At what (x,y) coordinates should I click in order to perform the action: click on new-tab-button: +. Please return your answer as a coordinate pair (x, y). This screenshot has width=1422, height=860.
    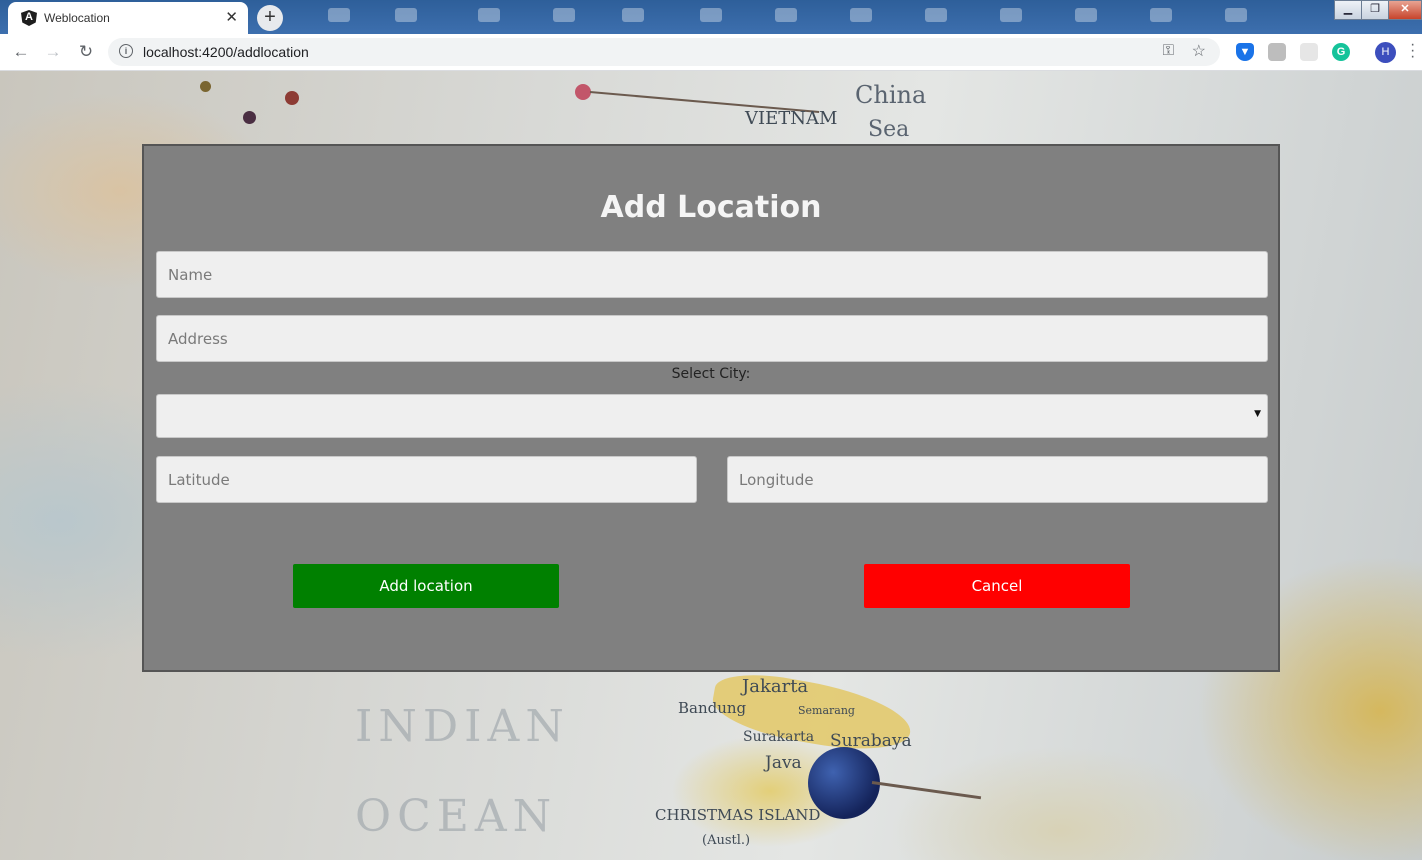
    Looking at the image, I should click on (270, 18).